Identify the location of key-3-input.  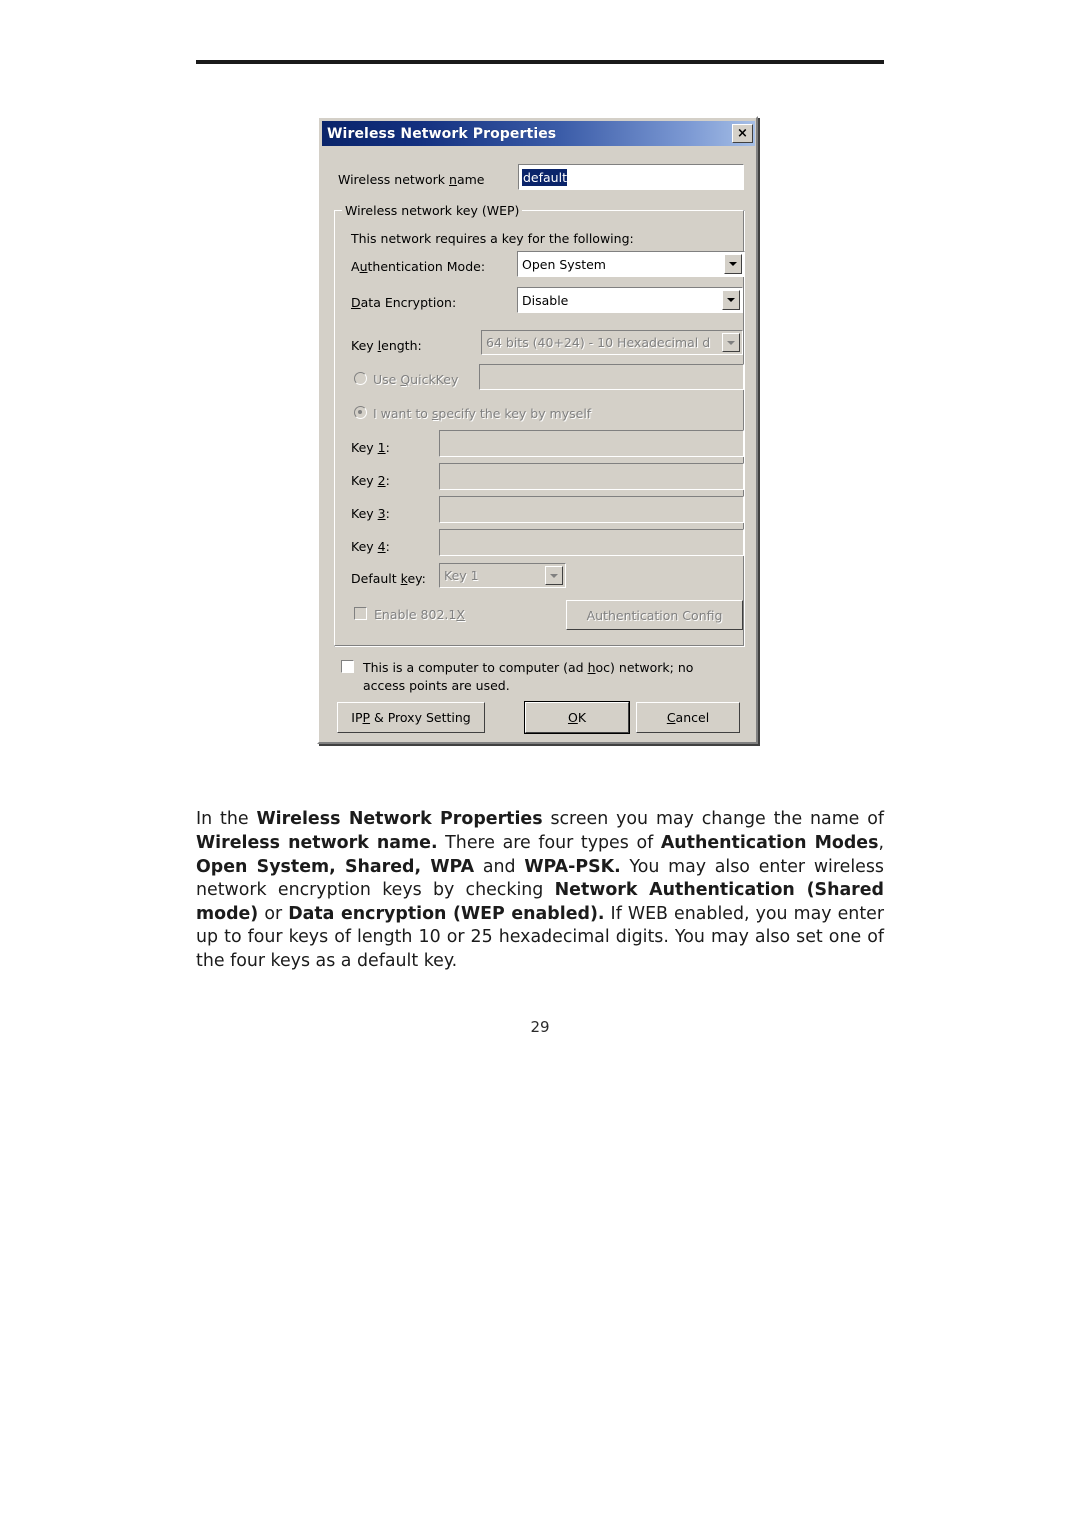
(591, 509).